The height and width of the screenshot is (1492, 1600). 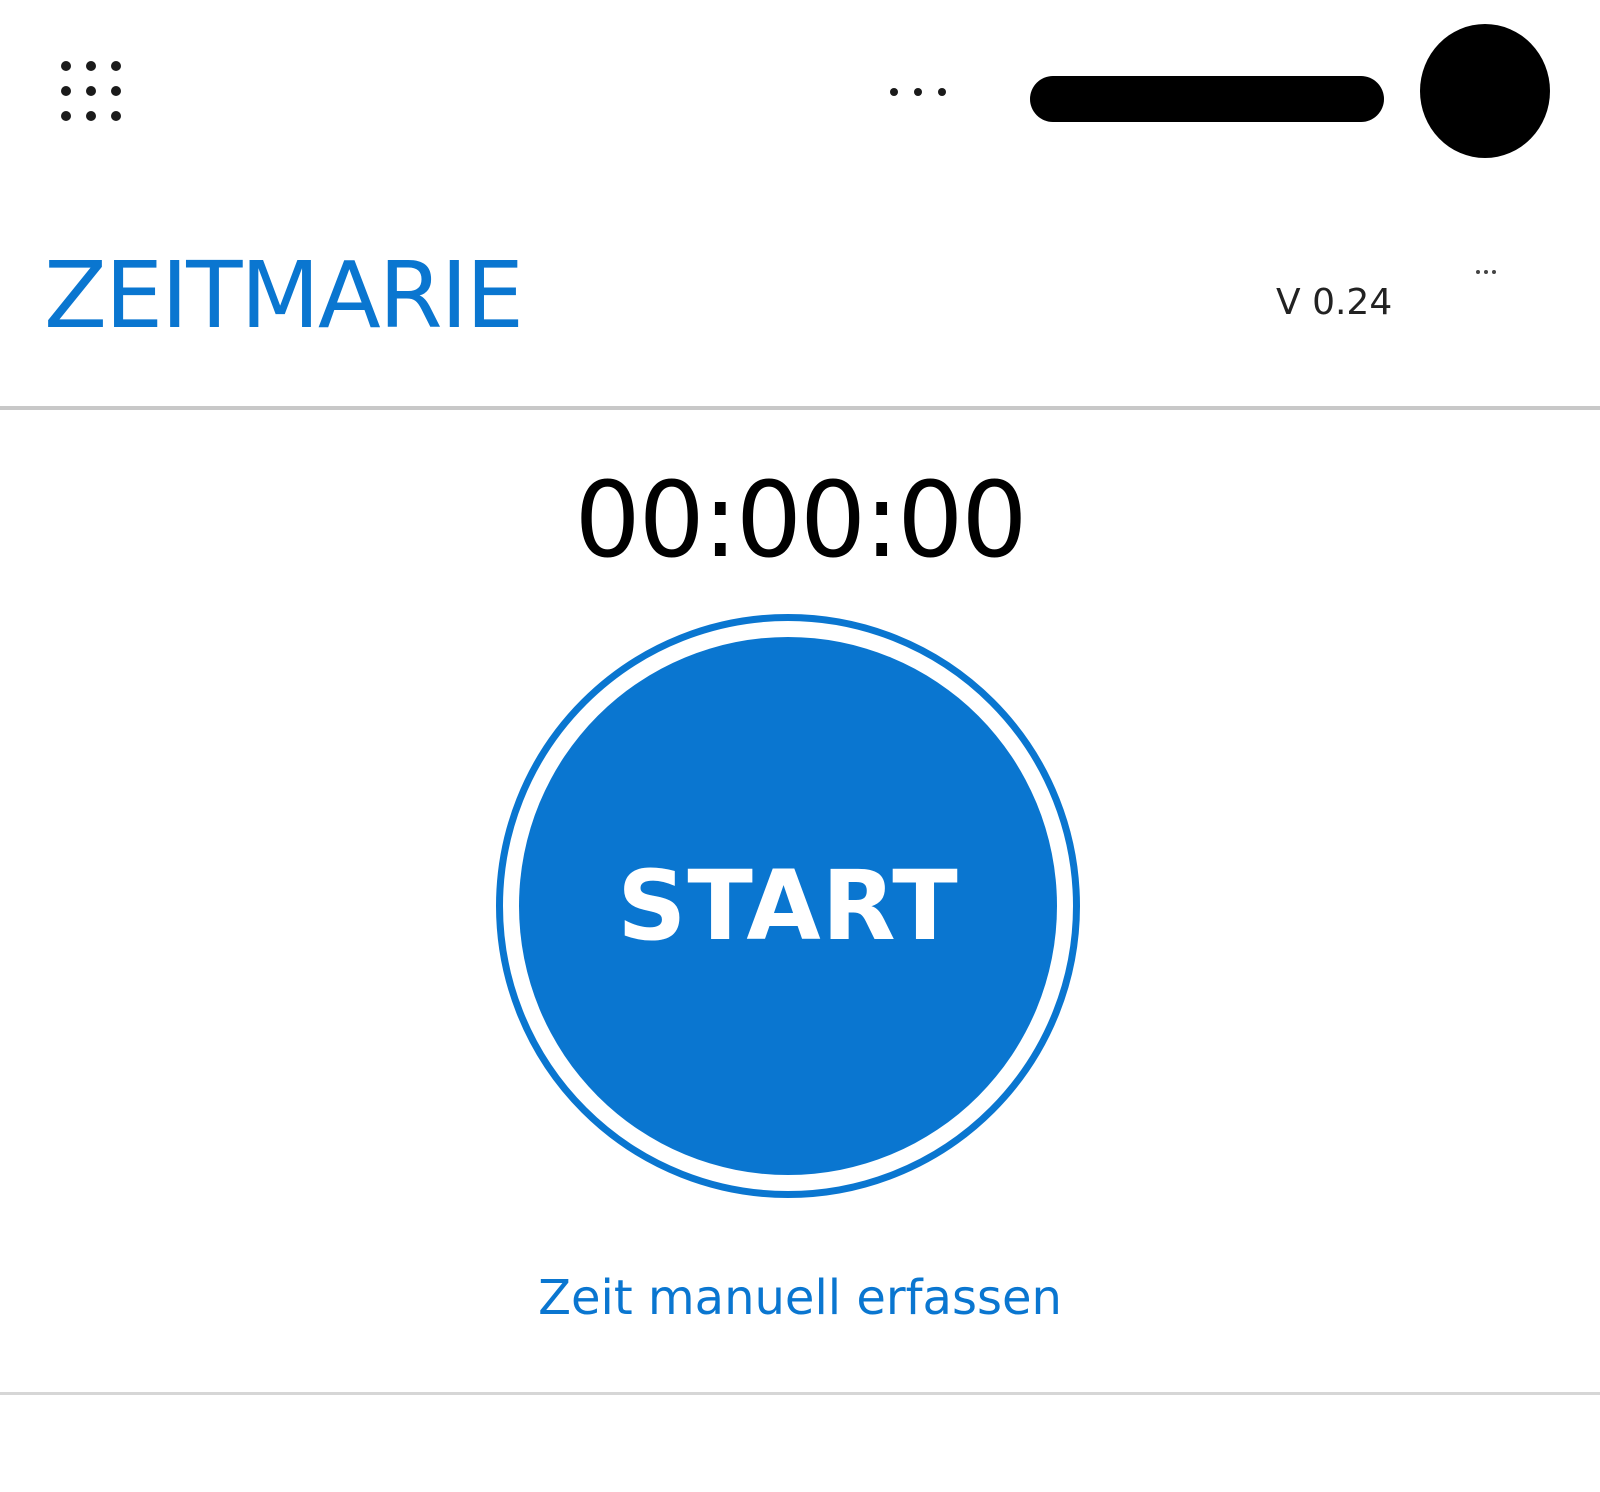 I want to click on timer-display: 00:00:00, so click(x=800, y=520).